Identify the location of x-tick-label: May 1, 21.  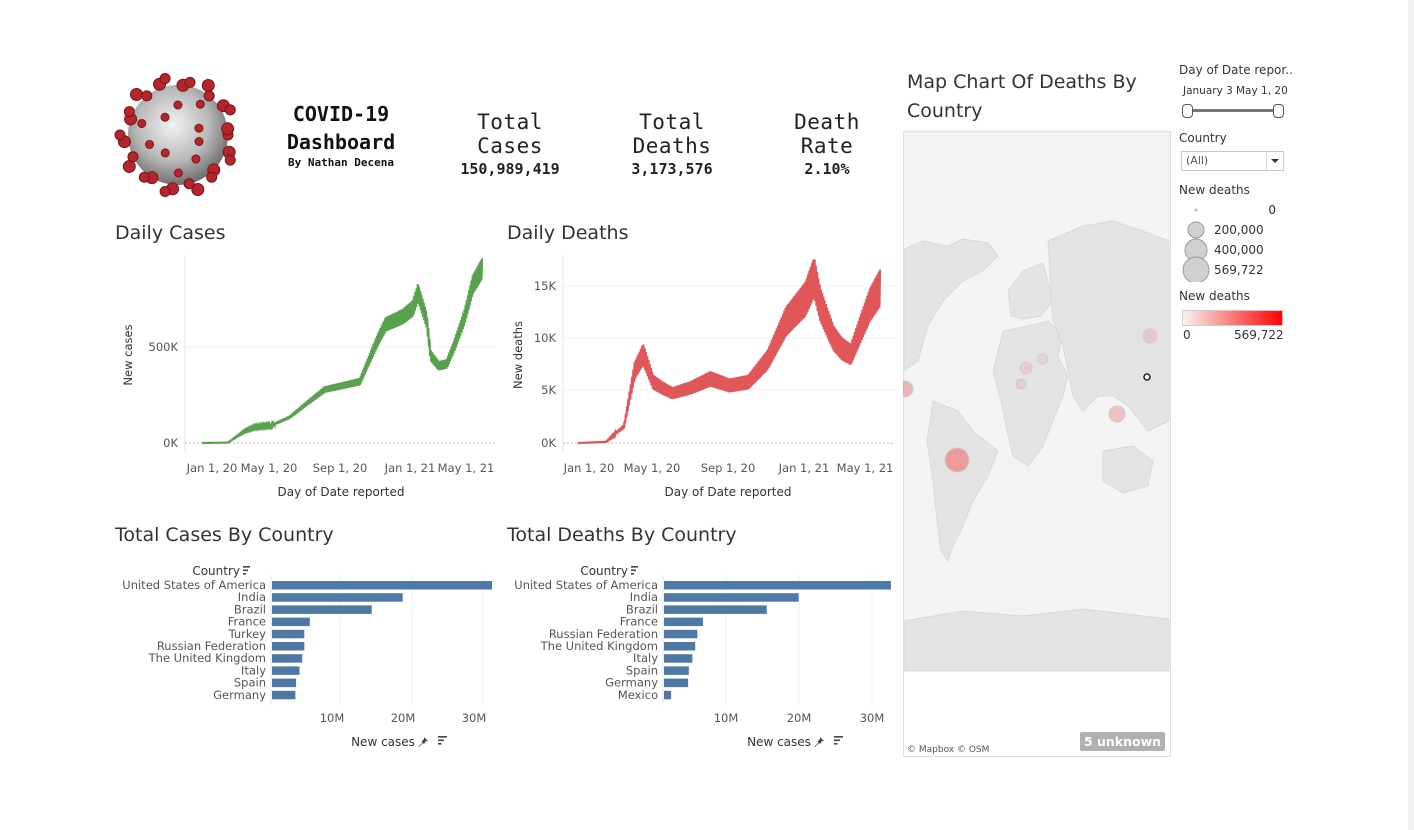
(466, 468).